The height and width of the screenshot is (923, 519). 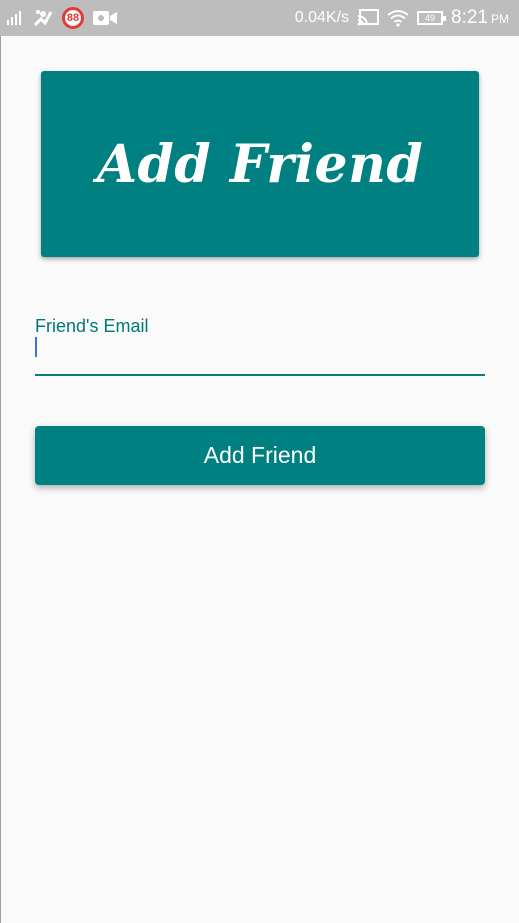 I want to click on battery-level: 49, so click(x=430, y=18).